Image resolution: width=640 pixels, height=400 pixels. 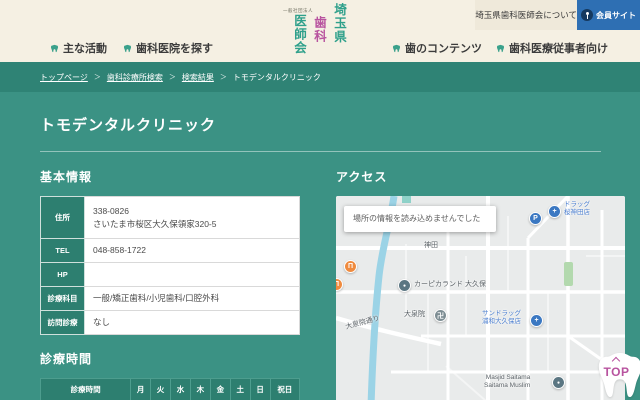 I want to click on map-label-sundrug: サンドラッグ 浦和大久保店, so click(x=501, y=318).